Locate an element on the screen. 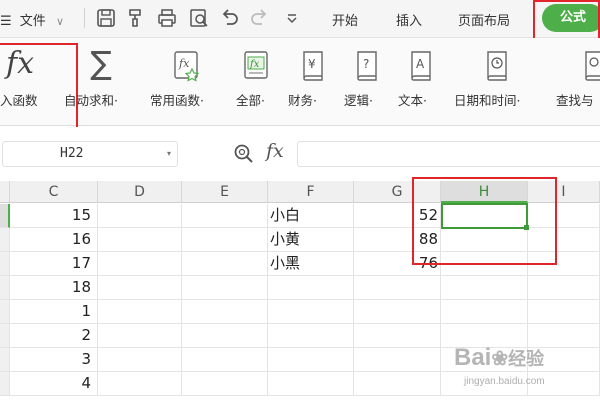 The image size is (600, 400). formula-bar: H22 ▾ fx is located at coordinates (300, 154).